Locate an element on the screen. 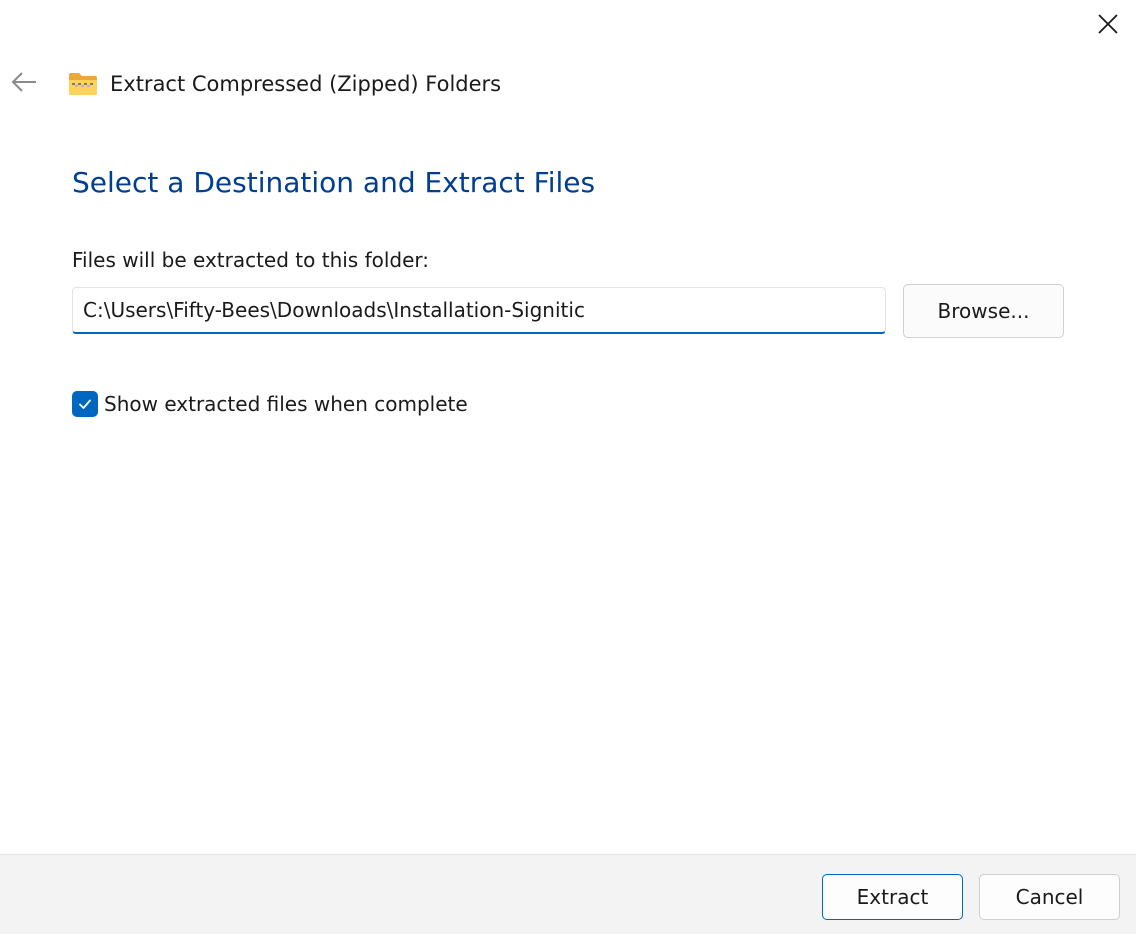 The width and height of the screenshot is (1136, 934). back-arrow-icon is located at coordinates (24, 82).